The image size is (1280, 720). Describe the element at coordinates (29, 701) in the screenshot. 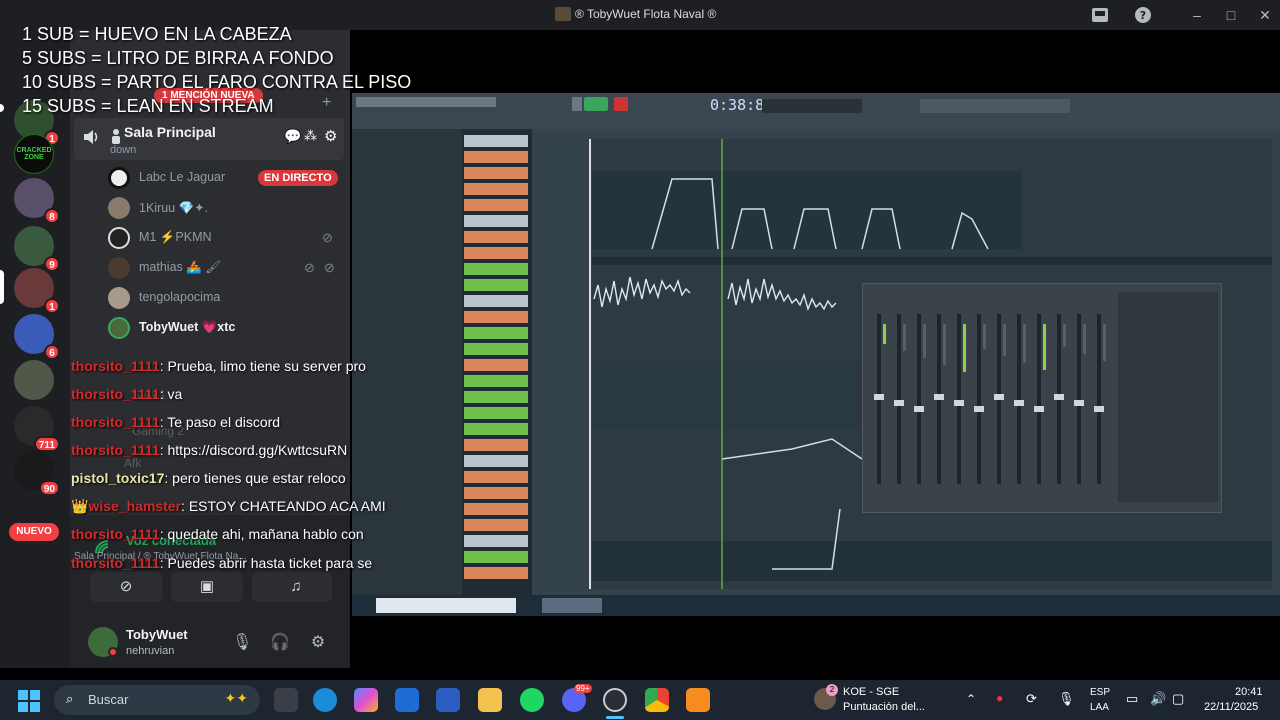

I see `windows-start-icon` at that location.